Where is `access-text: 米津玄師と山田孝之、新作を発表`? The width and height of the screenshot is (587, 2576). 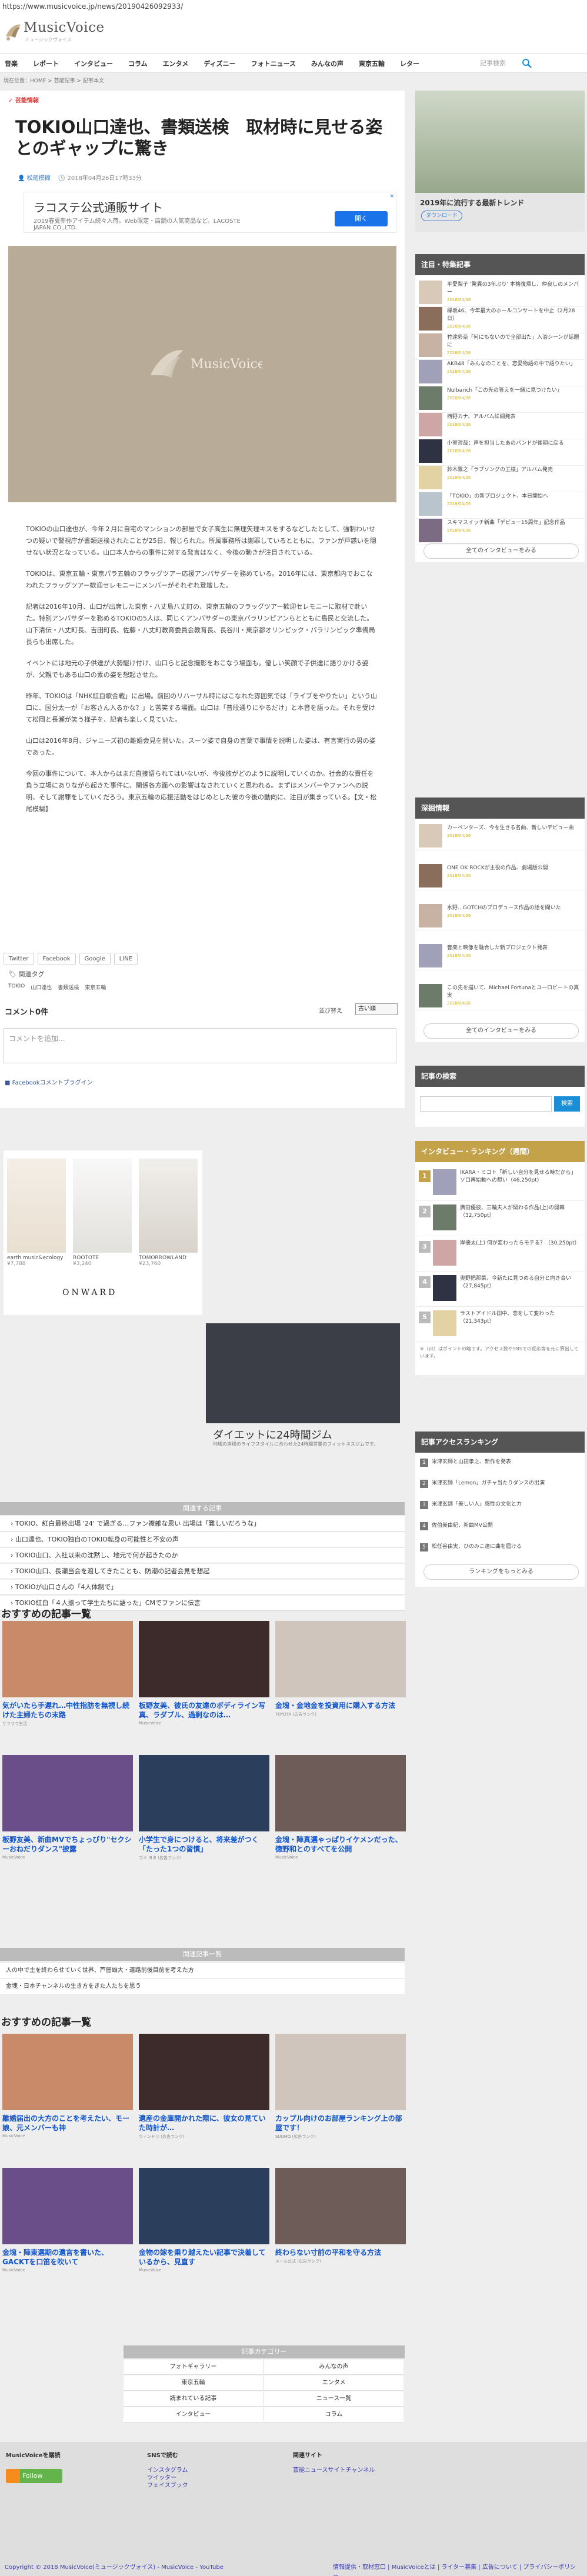 access-text: 米津玄師と山田孝之、新作を発表 is located at coordinates (471, 1462).